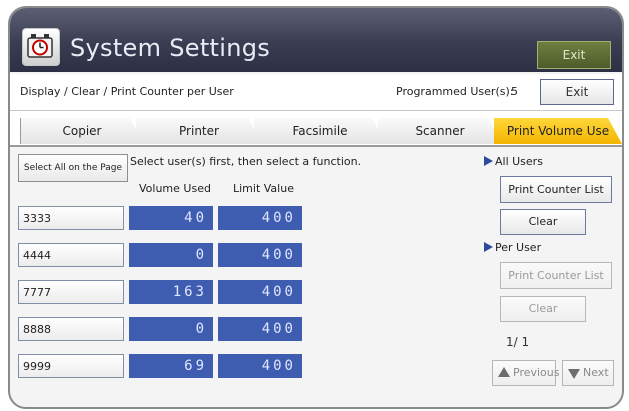  Describe the element at coordinates (543, 222) in the screenshot. I see `clear-all-button: Clear` at that location.